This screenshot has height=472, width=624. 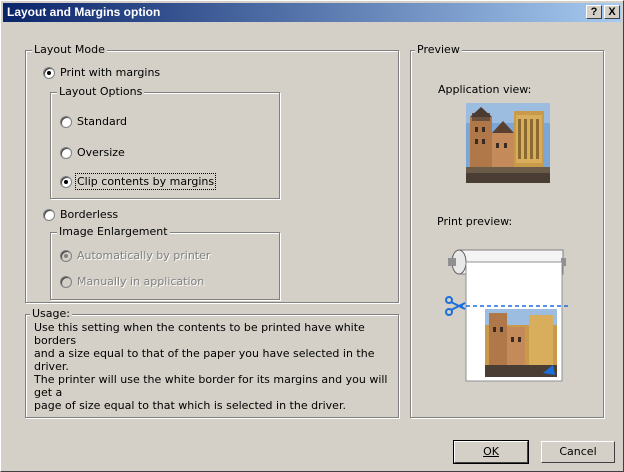 What do you see at coordinates (438, 49) in the screenshot?
I see `preview-legend: Preview` at bounding box center [438, 49].